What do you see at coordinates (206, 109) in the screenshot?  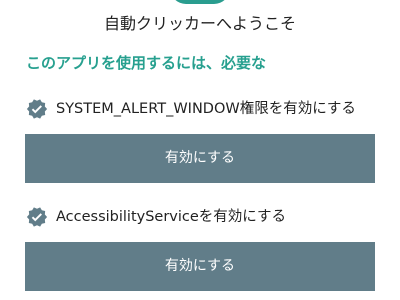 I see `permission-label: SYSTEM_ALERT_WINDOW権限を有効にする` at bounding box center [206, 109].